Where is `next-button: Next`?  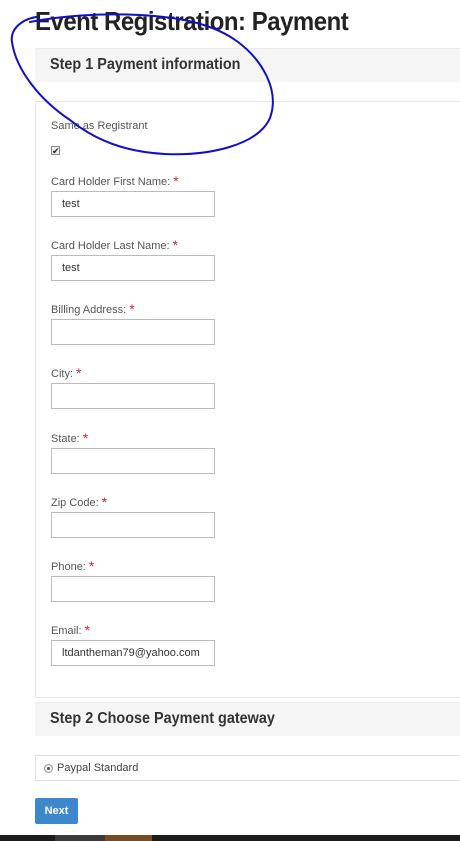 next-button: Next is located at coordinates (56, 811).